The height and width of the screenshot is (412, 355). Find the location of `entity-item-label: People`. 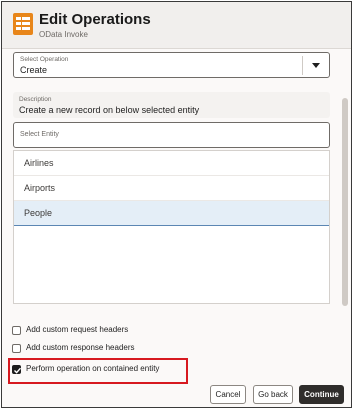

entity-item-label: People is located at coordinates (38, 213).